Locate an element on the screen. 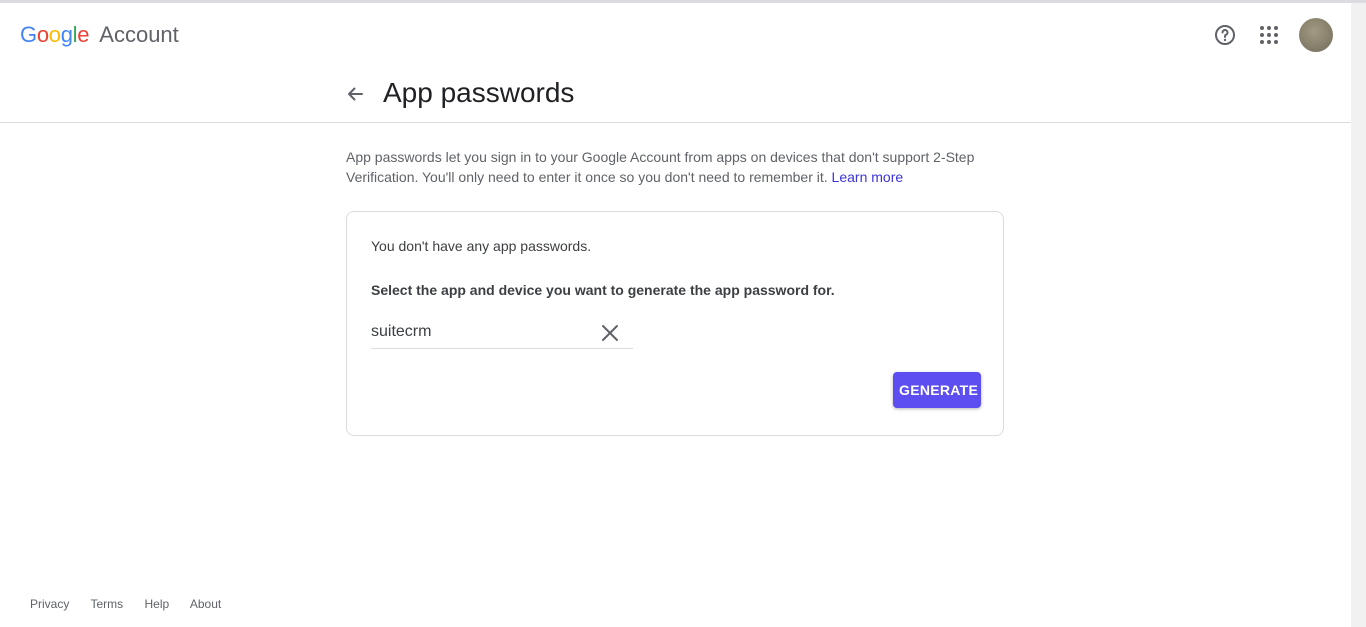 This screenshot has width=1366, height=627. help-circle-icon is located at coordinates (1225, 35).